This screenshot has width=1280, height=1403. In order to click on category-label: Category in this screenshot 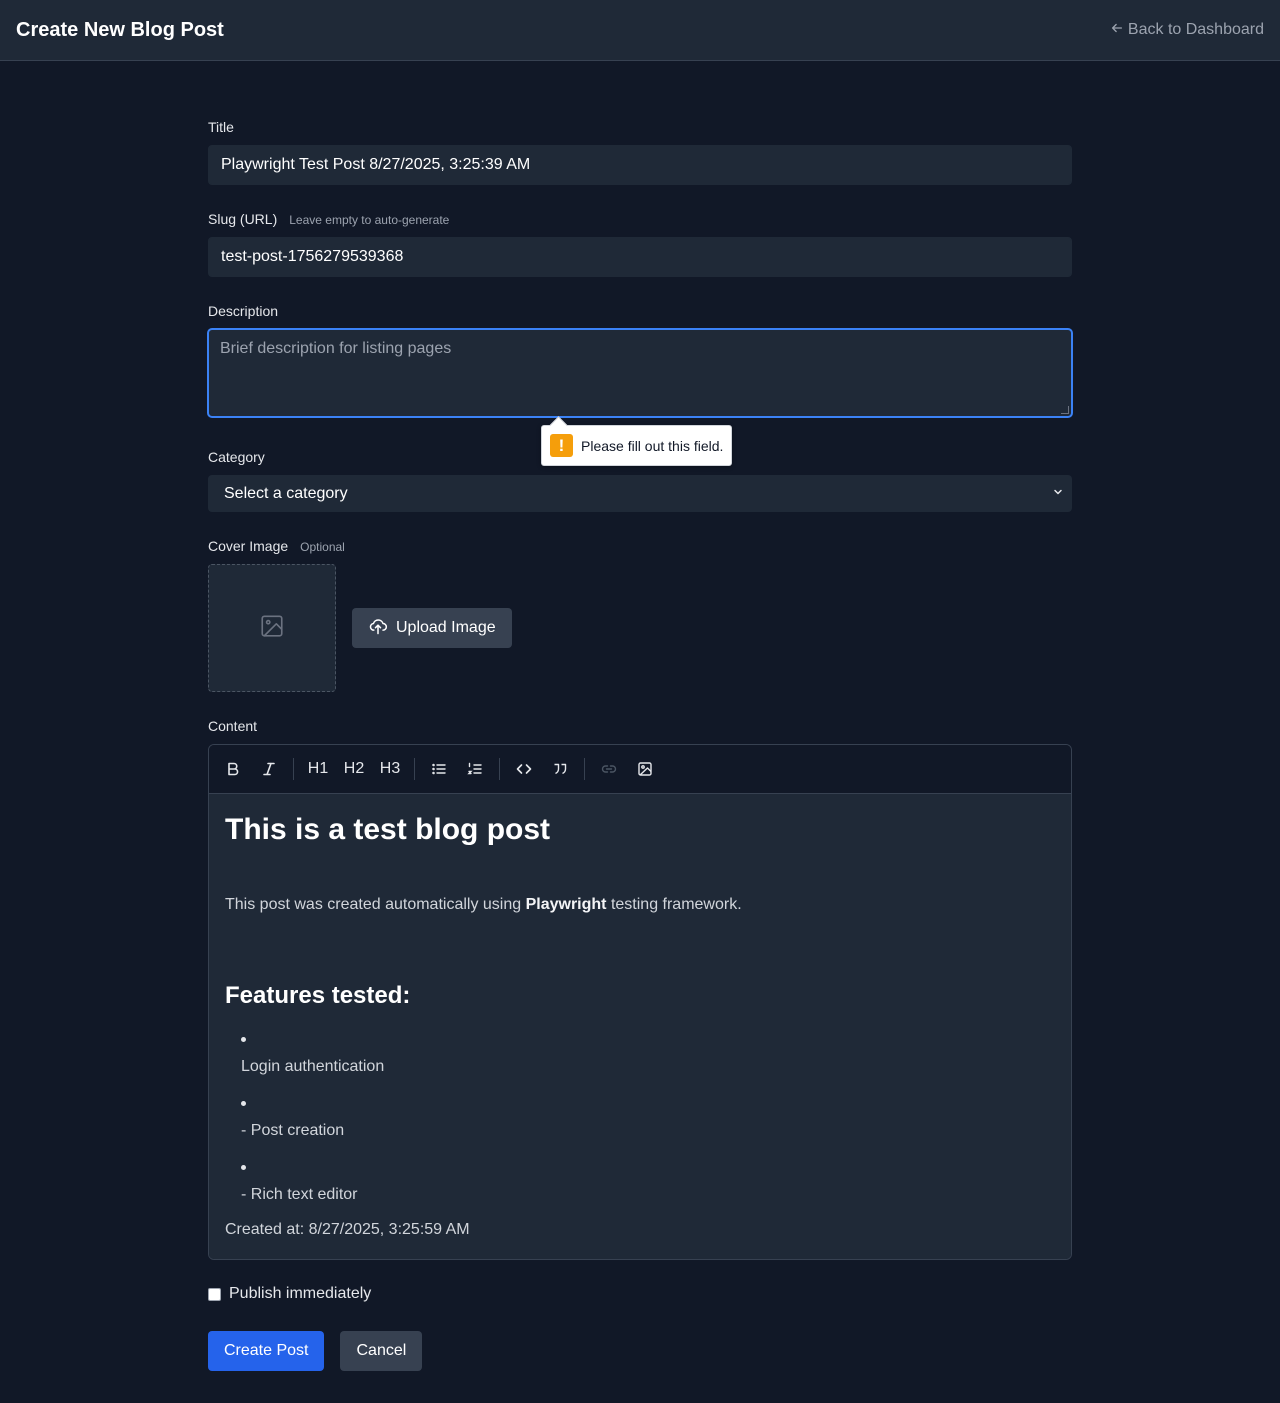, I will do `click(236, 457)`.